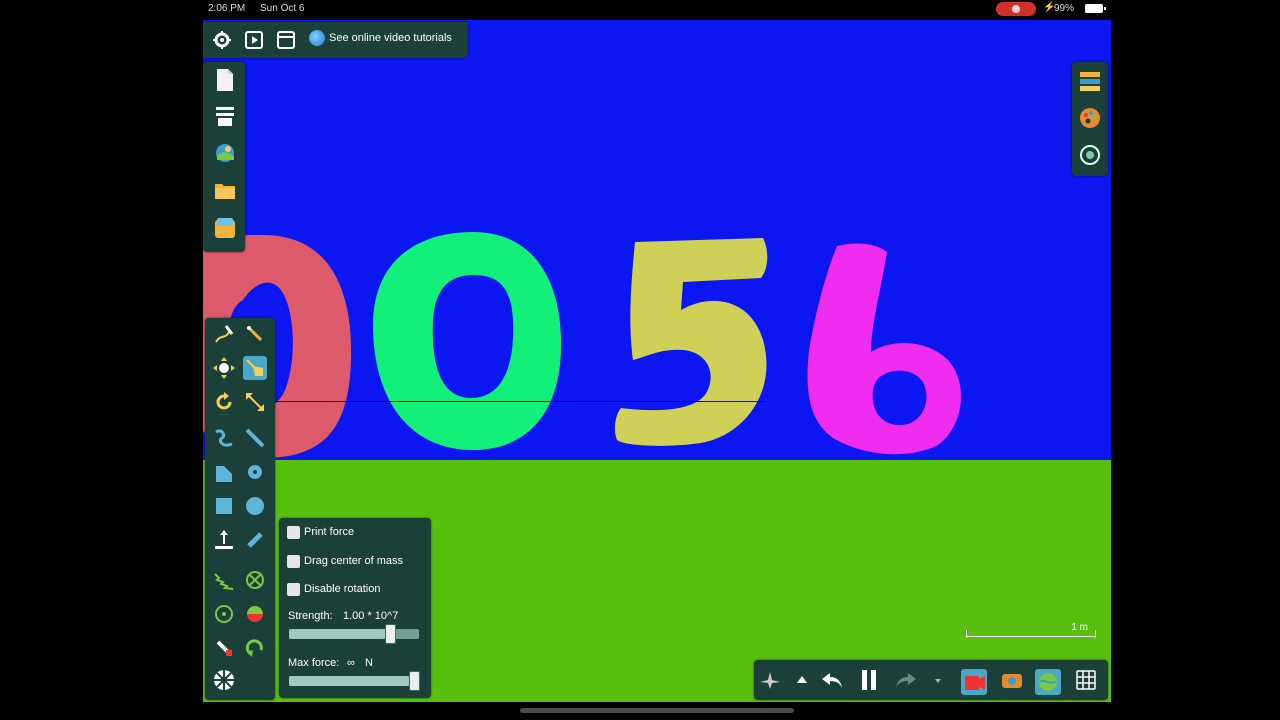 The width and height of the screenshot is (1280, 720). Describe the element at coordinates (224, 402) in the screenshot. I see `rotate-tool` at that location.